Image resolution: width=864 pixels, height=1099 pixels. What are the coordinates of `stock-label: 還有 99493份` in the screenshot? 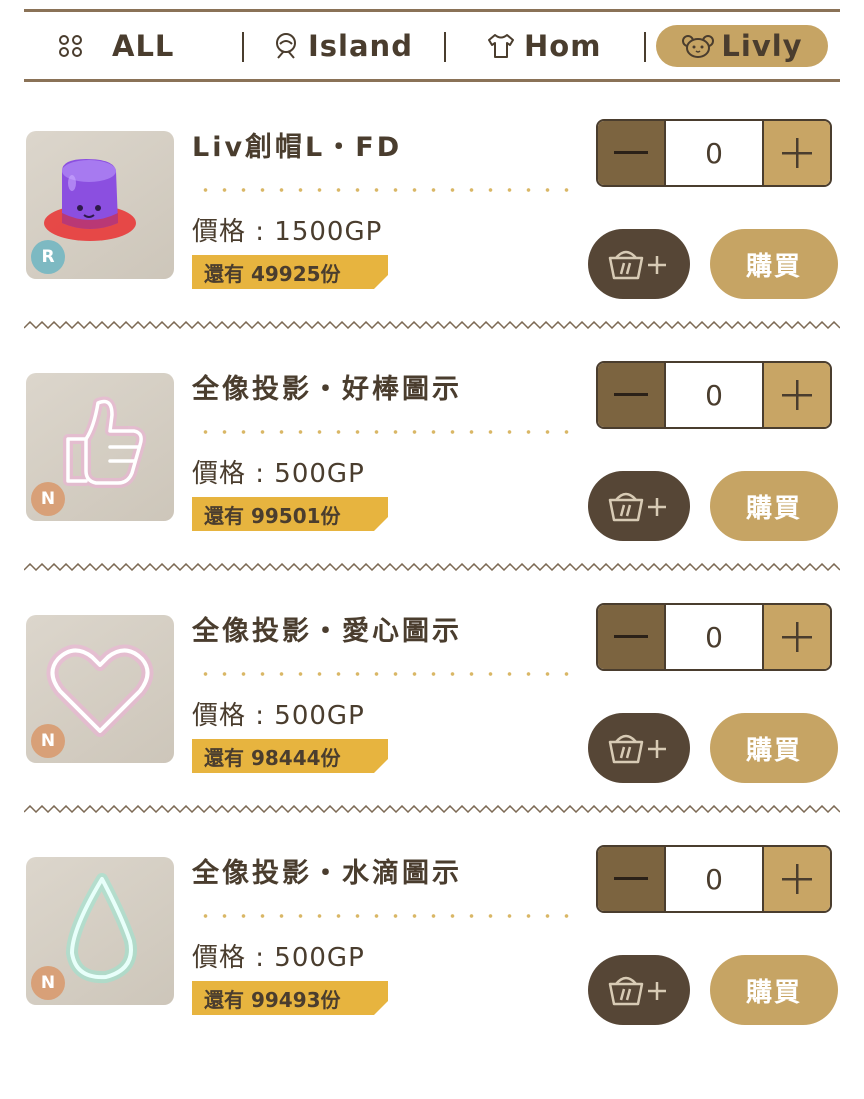 It's located at (272, 999).